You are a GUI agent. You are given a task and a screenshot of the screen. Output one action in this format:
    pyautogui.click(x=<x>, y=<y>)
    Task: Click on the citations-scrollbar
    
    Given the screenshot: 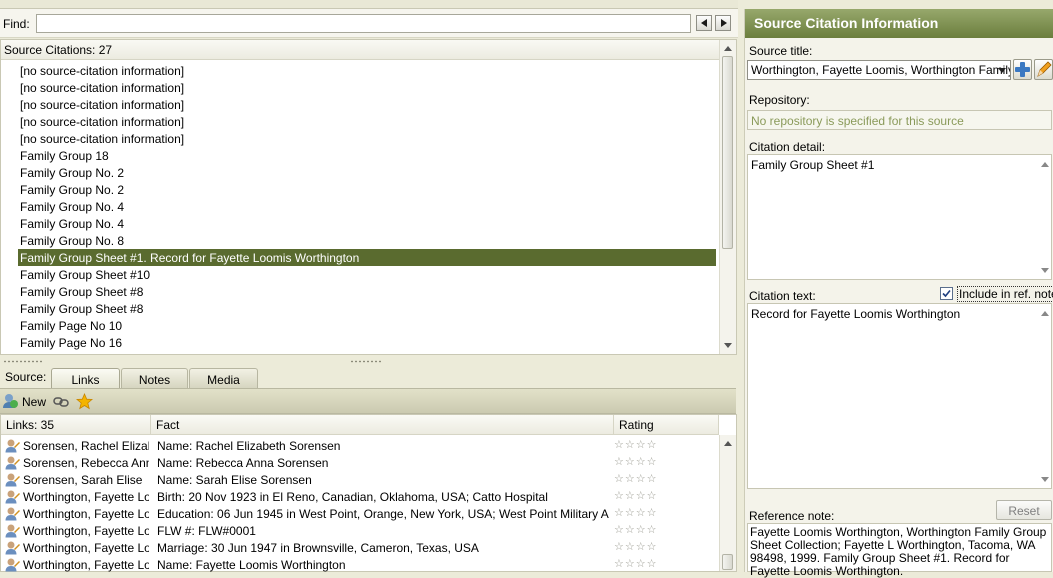 What is the action you would take?
    pyautogui.click(x=727, y=197)
    